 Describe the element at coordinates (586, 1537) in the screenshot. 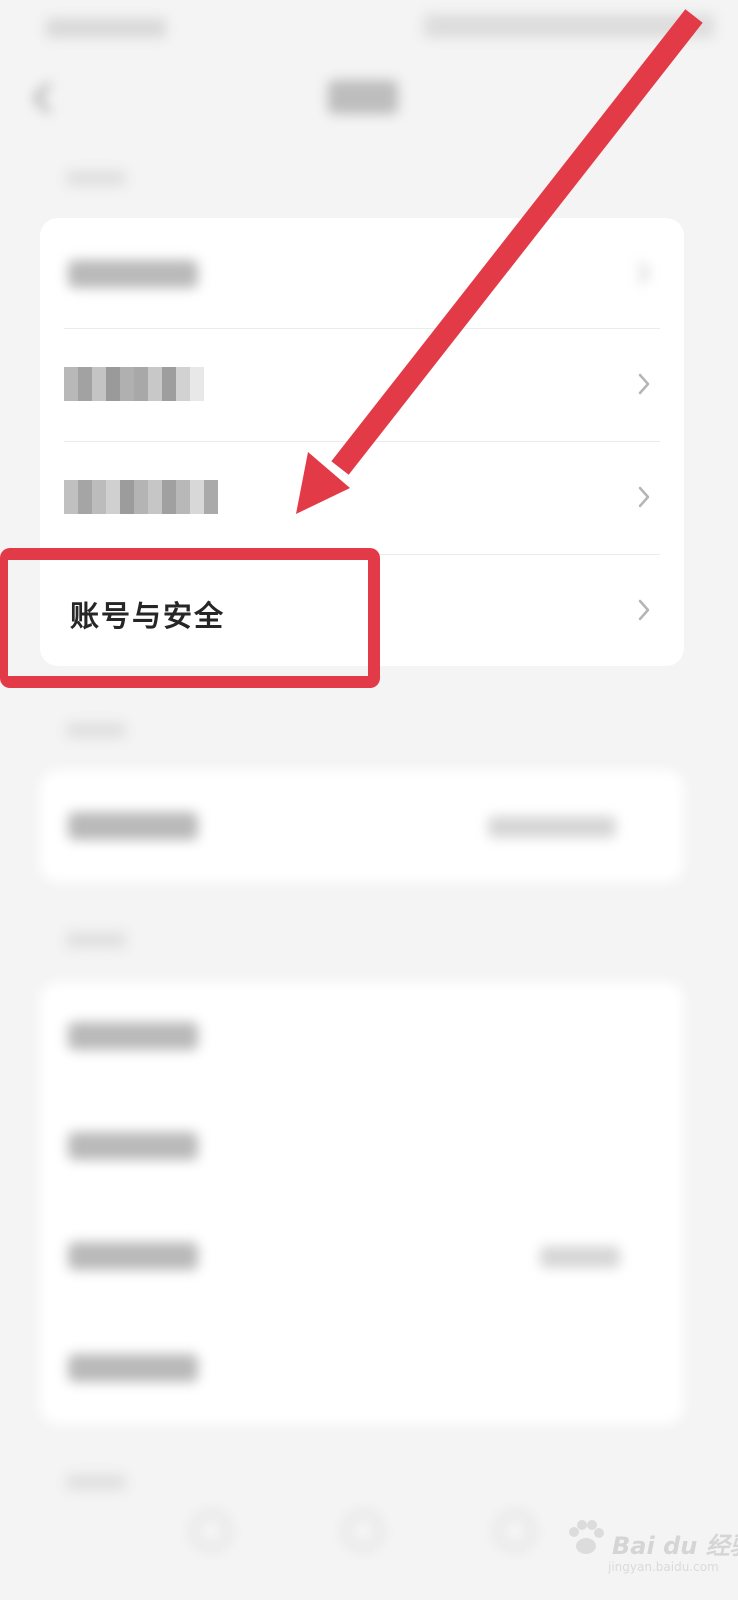

I see `paw-icon` at that location.